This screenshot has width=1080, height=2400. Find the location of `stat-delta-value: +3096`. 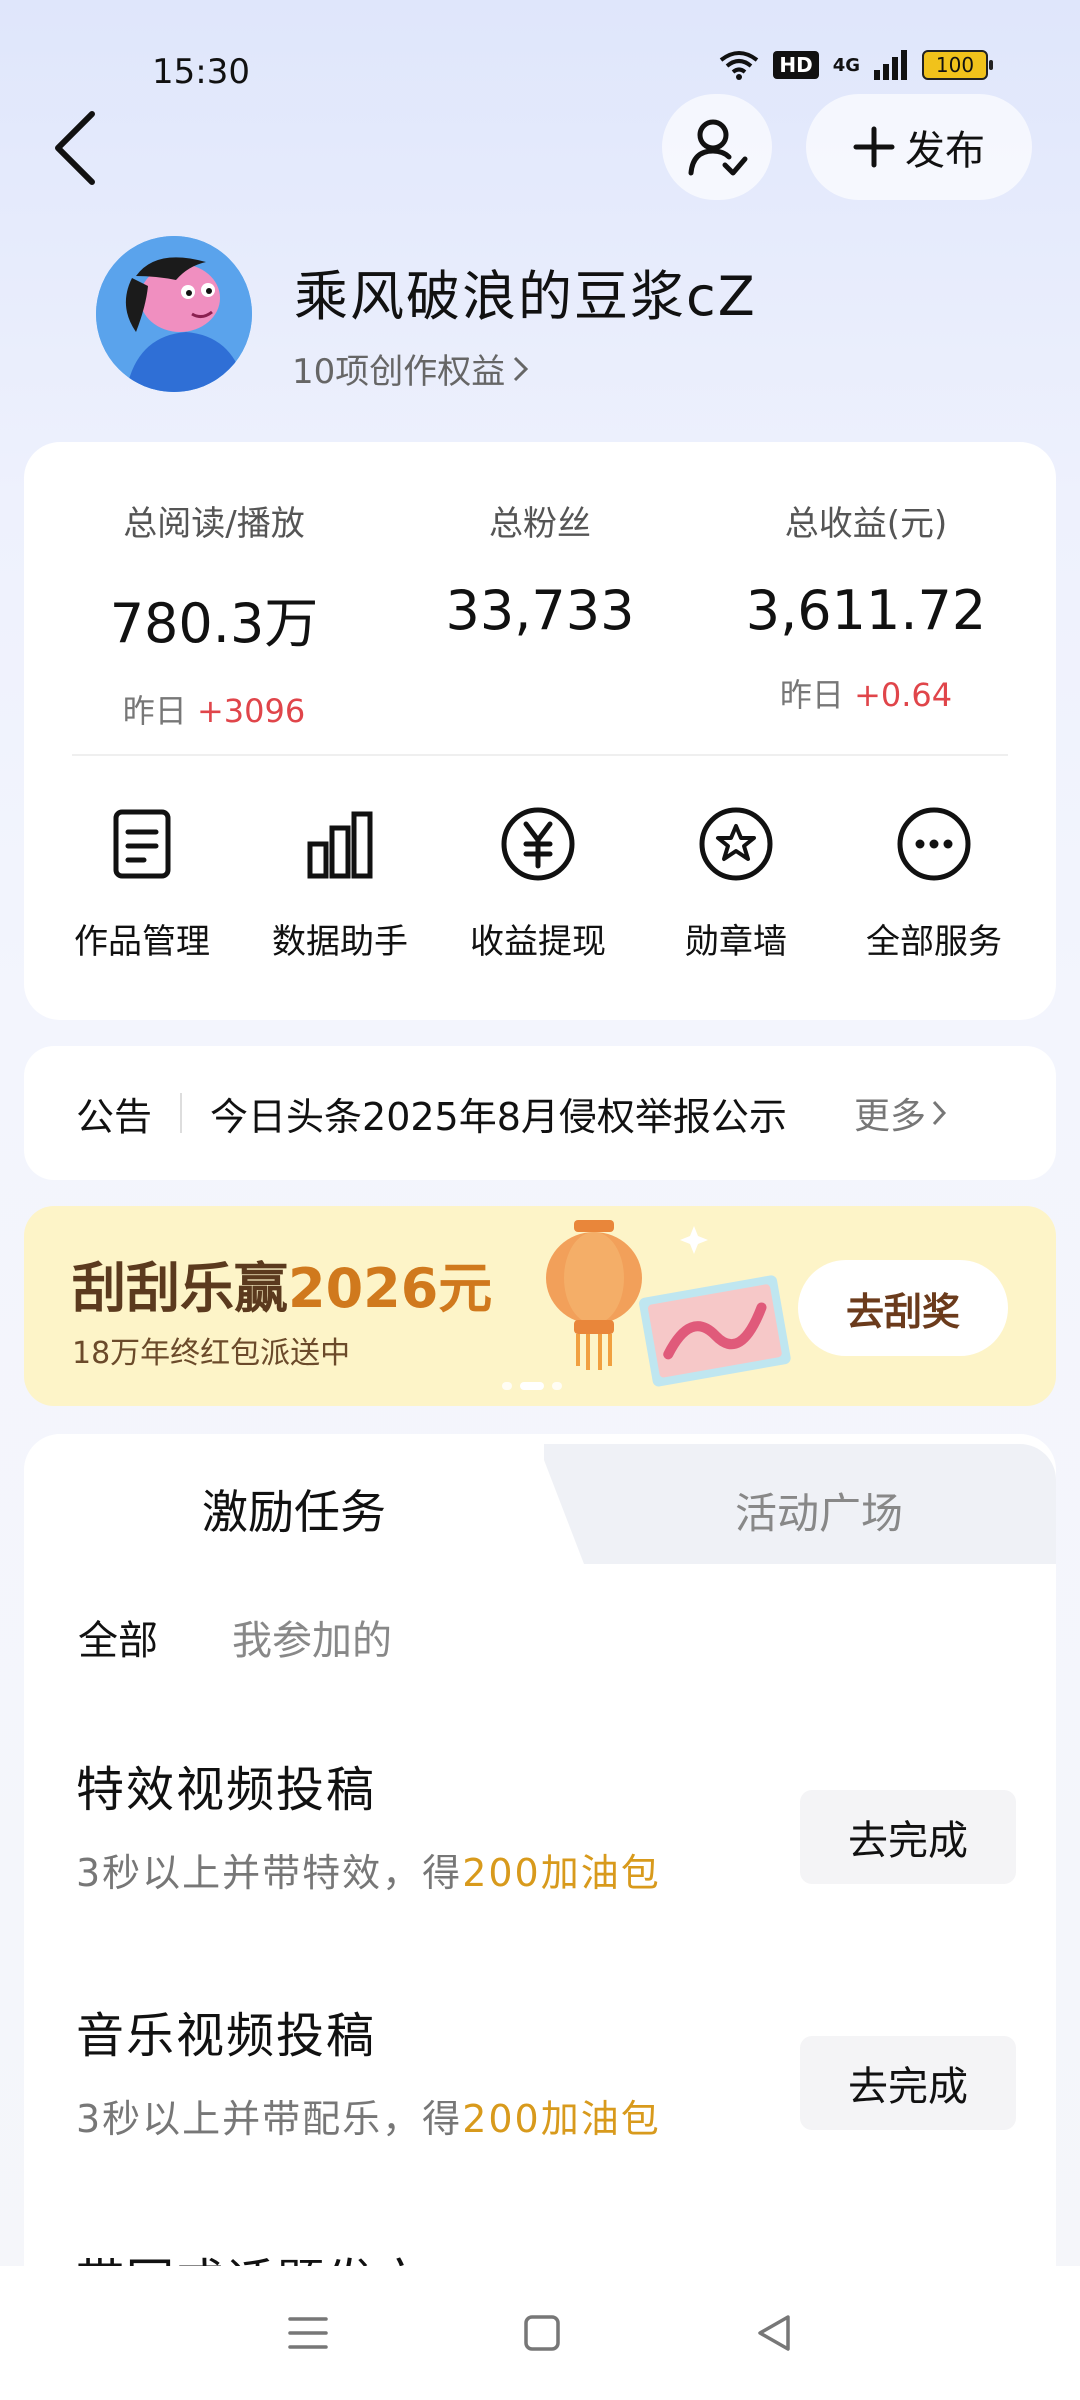

stat-delta-value: +3096 is located at coordinates (251, 711).